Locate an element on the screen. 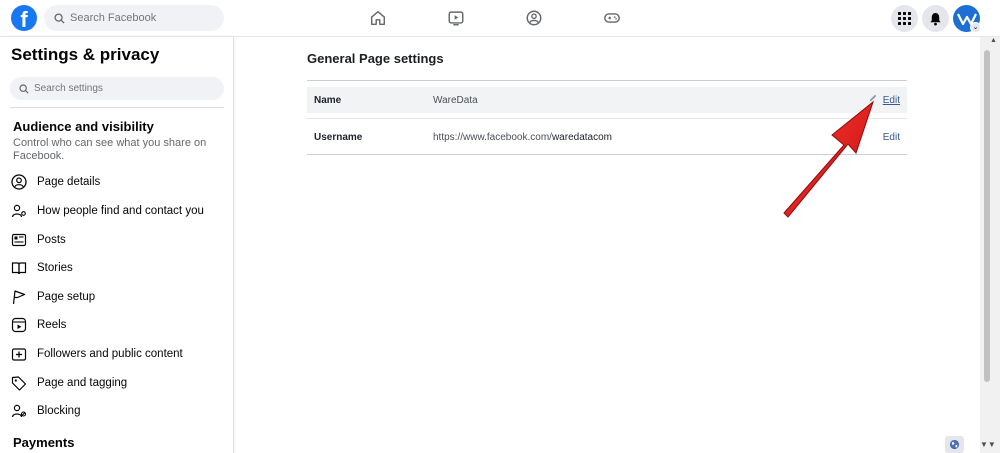  sidebar-item-followers: Followers and public content is located at coordinates (117, 354).